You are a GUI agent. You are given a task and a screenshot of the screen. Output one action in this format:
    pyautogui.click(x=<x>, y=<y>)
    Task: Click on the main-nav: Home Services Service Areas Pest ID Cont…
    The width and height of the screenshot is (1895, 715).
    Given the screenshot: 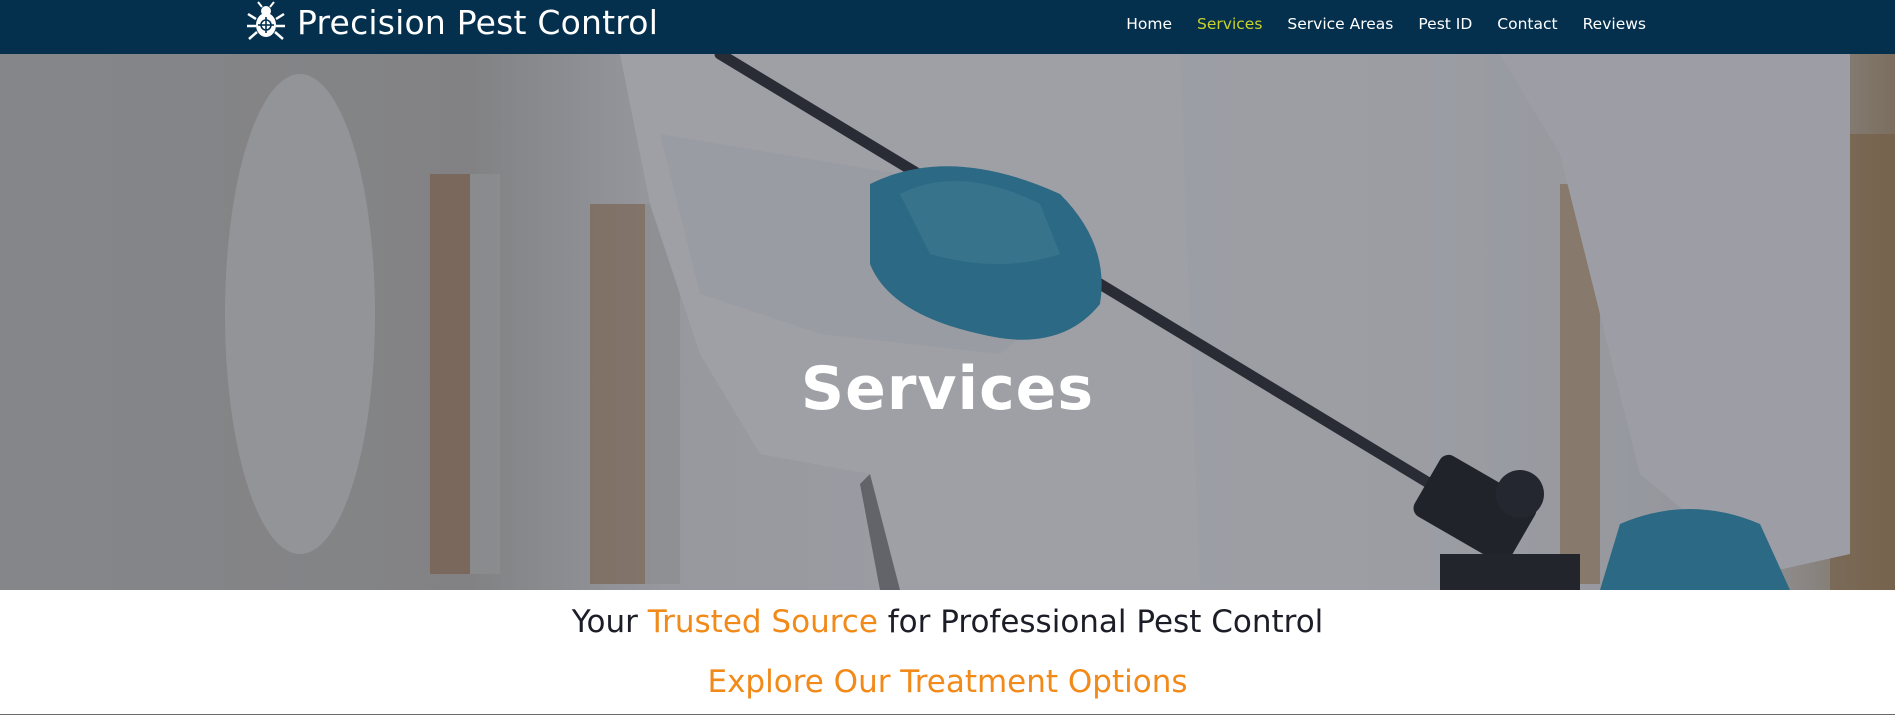 What is the action you would take?
    pyautogui.click(x=1386, y=24)
    